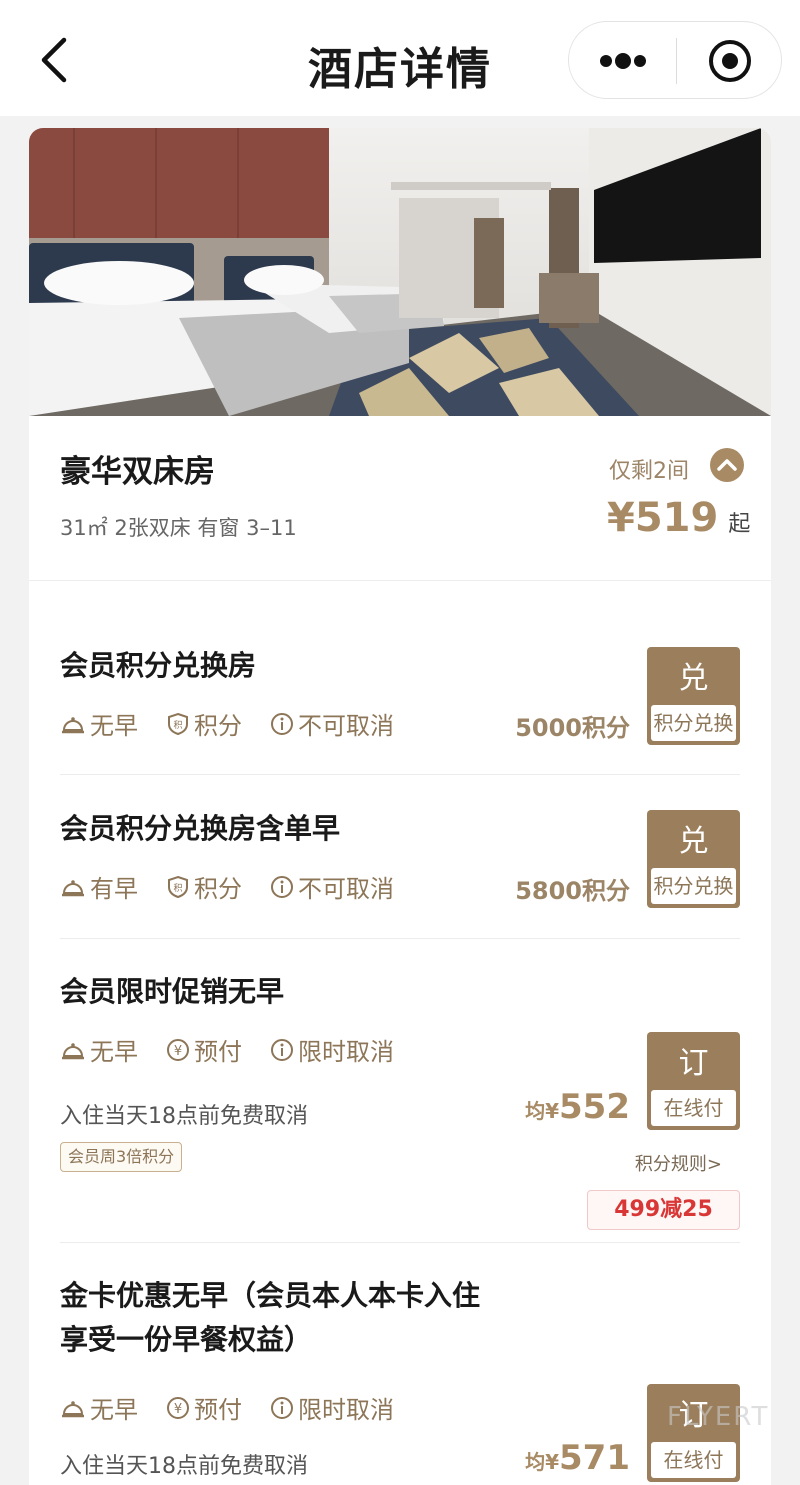 The image size is (800, 1485). Describe the element at coordinates (693, 1063) in the screenshot. I see `button-glyph: 订` at that location.